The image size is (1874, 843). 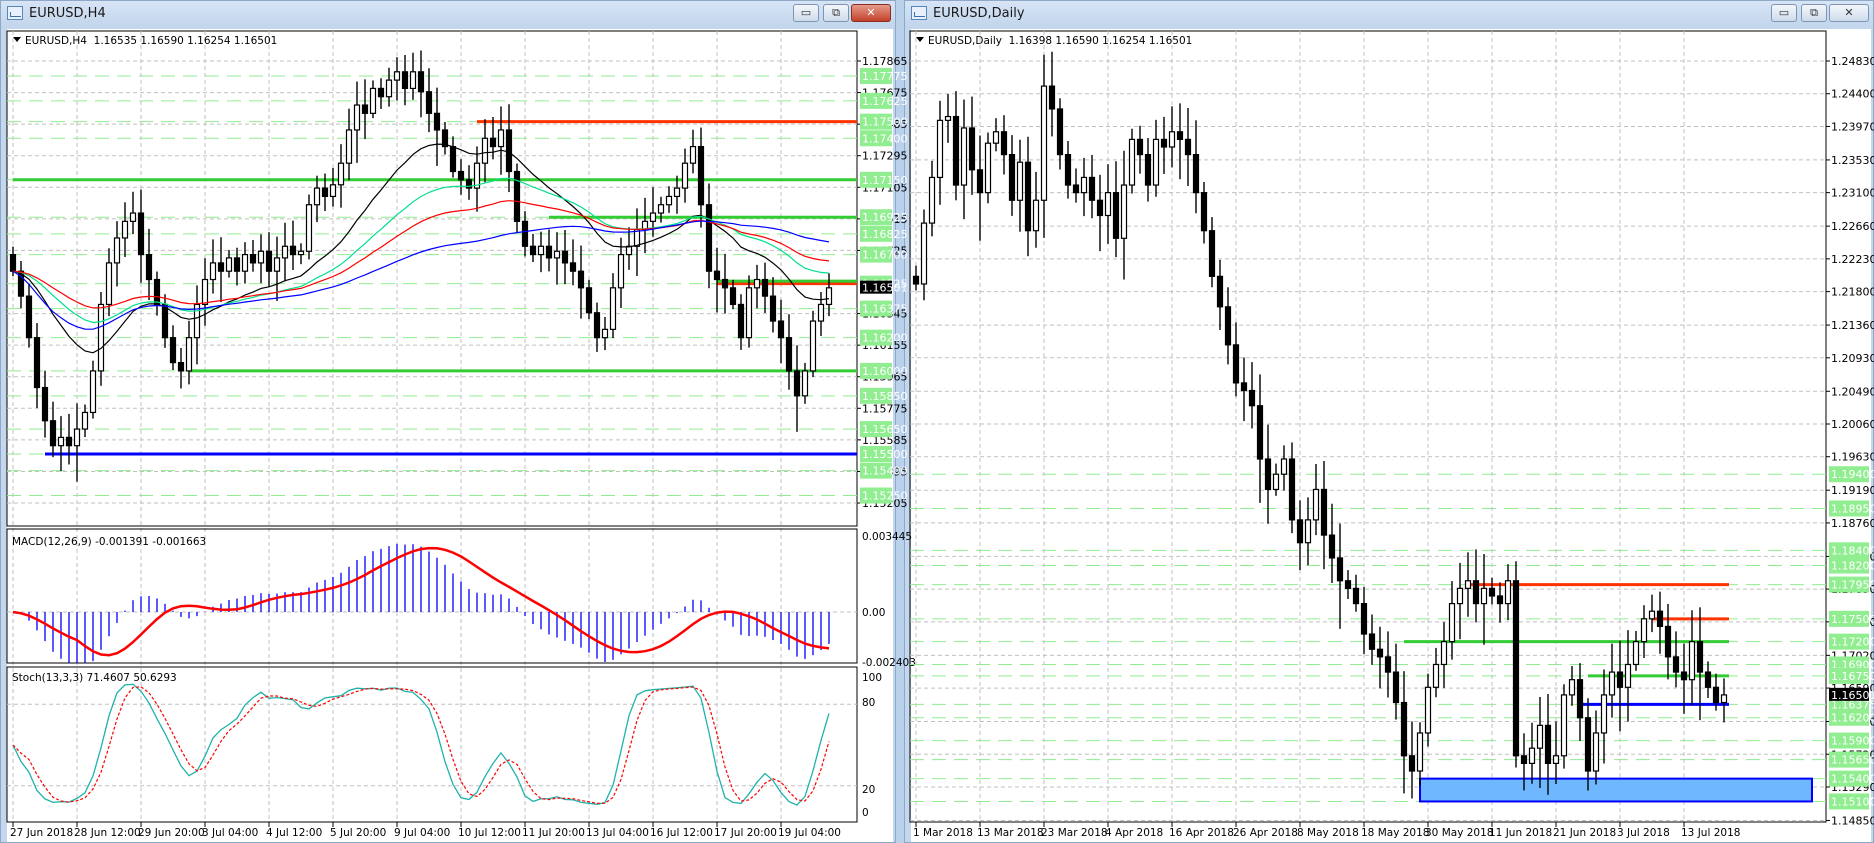 I want to click on time-axis-label: 26 Apr 2018, so click(x=1265, y=833).